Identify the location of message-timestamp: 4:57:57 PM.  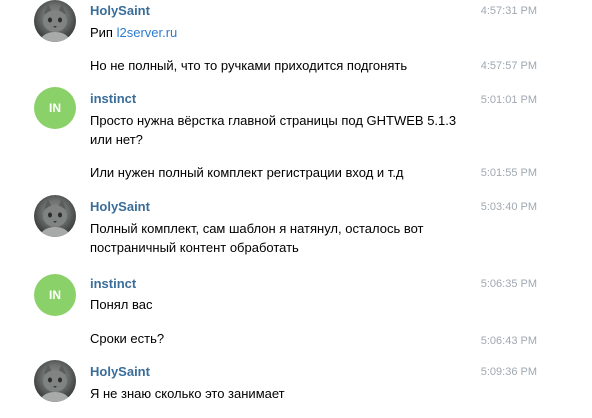
(508, 66).